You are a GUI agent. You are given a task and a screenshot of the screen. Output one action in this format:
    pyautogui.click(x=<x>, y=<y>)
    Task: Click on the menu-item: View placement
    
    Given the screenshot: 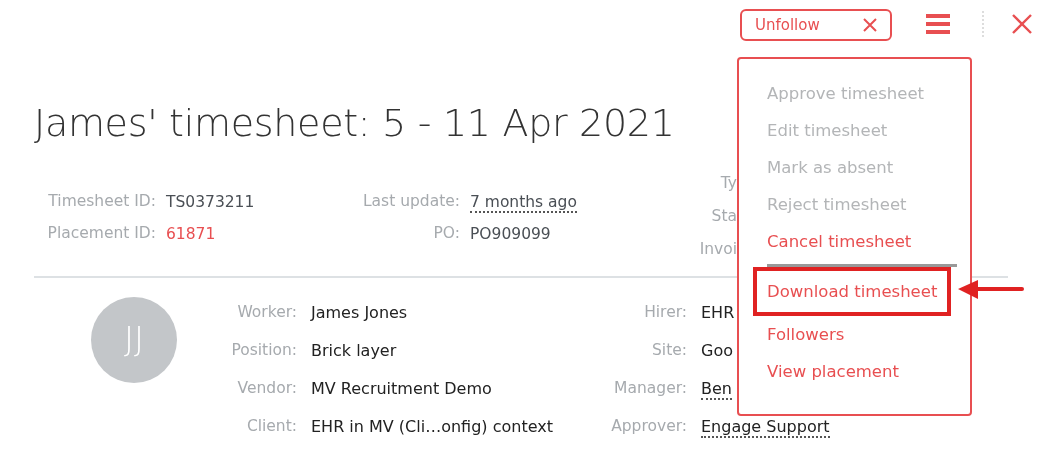 What is the action you would take?
    pyautogui.click(x=826, y=371)
    